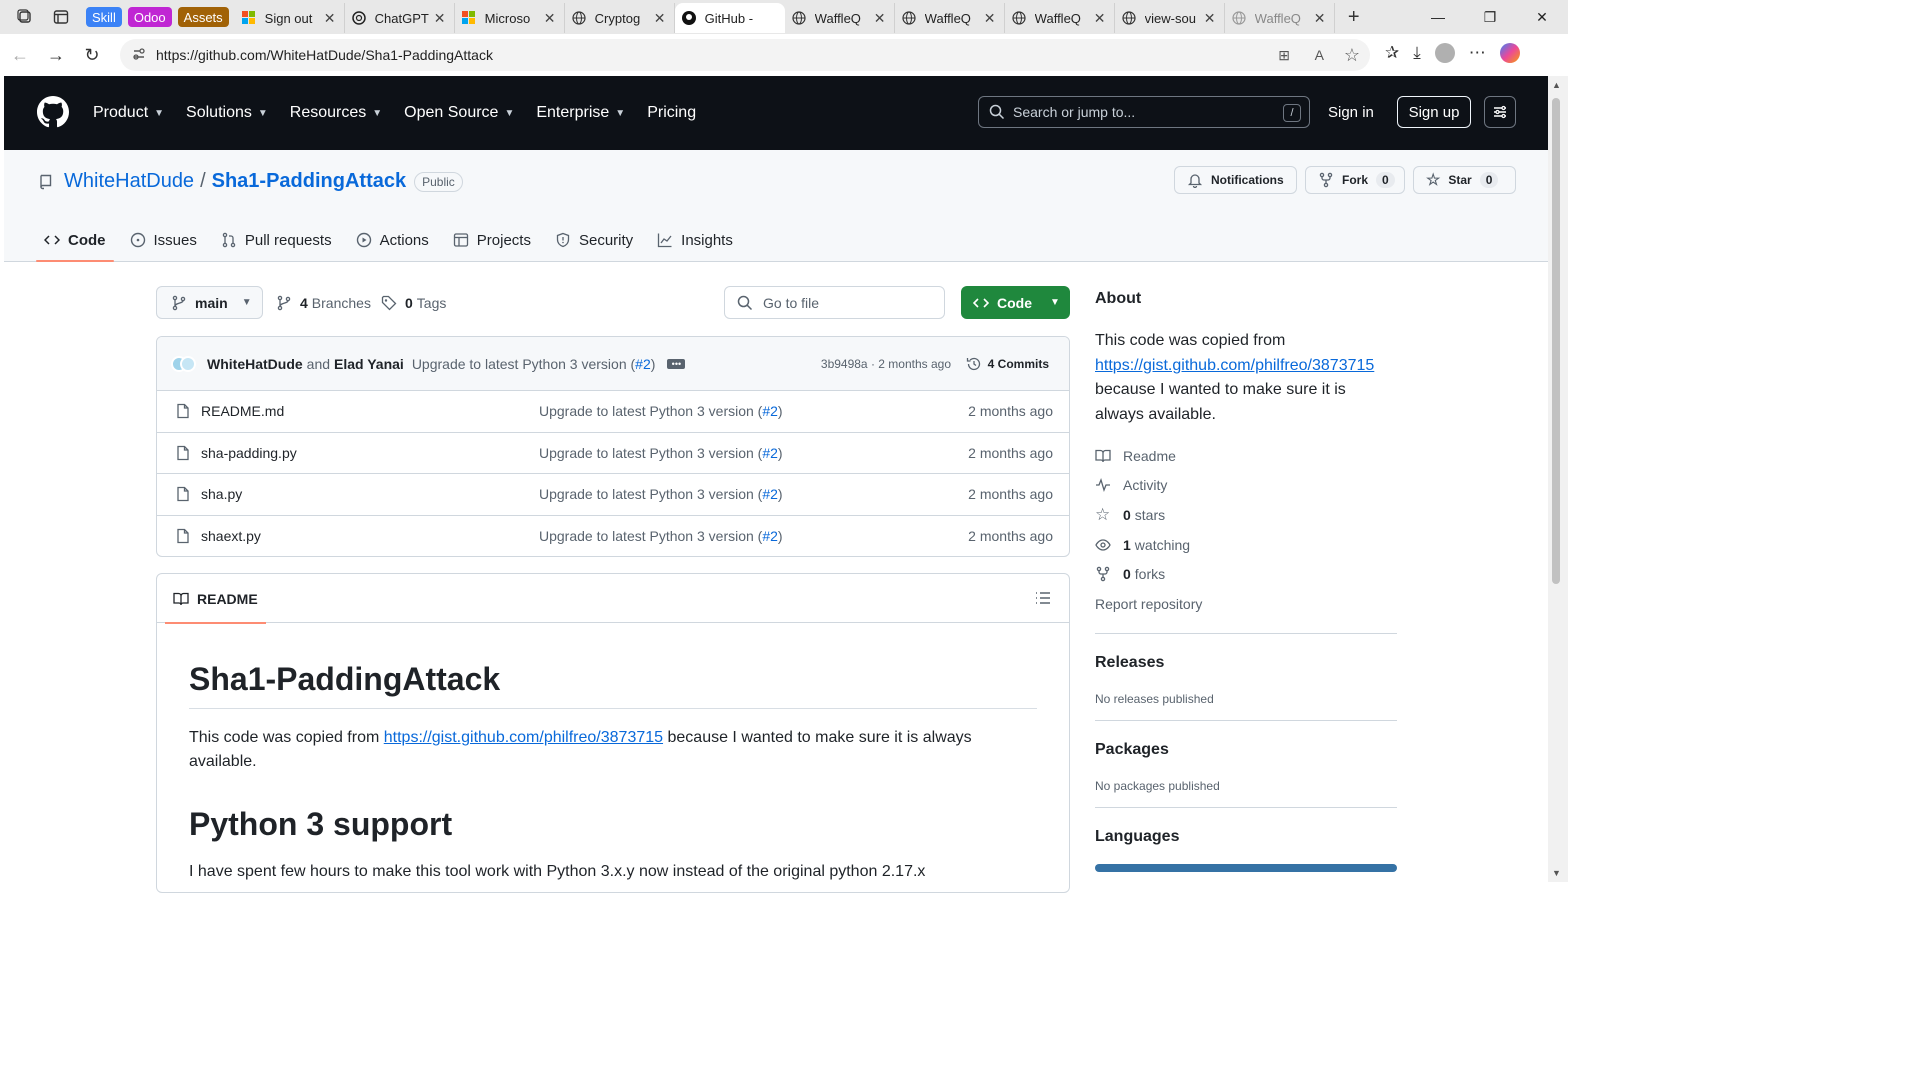  What do you see at coordinates (392, 240) in the screenshot?
I see `tab-actions: Actions` at bounding box center [392, 240].